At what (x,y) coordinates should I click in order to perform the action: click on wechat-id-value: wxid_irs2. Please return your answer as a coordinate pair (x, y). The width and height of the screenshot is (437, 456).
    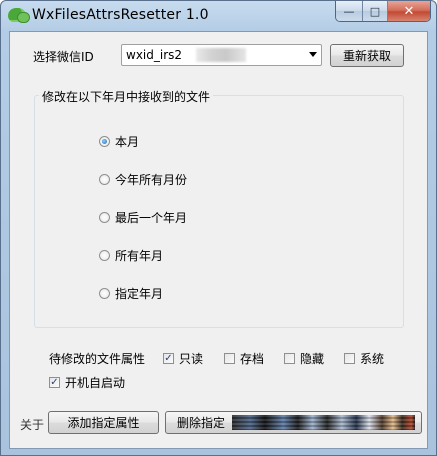
    Looking at the image, I should click on (154, 55).